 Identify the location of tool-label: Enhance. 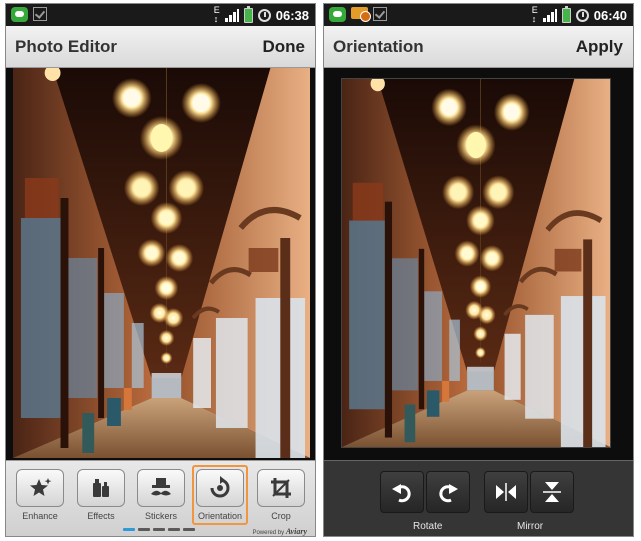
(40, 516).